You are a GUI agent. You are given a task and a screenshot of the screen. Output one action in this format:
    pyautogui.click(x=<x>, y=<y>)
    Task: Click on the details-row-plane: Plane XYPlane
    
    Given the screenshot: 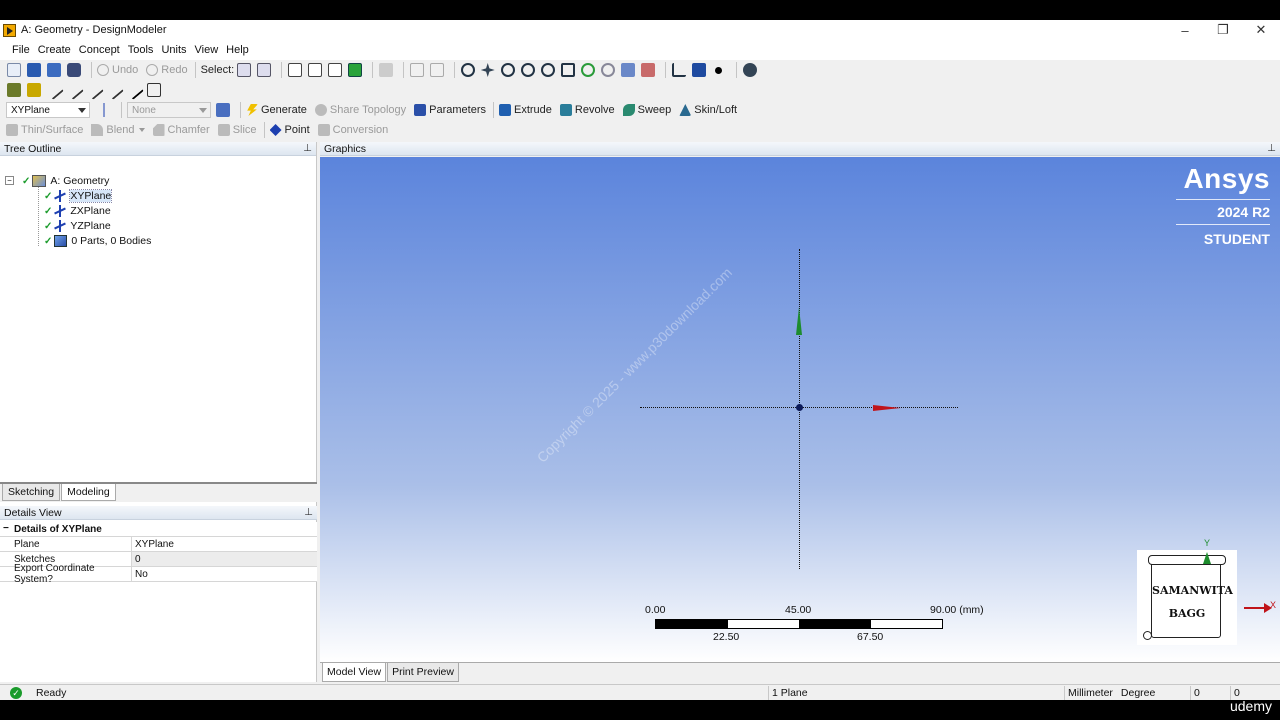 What is the action you would take?
    pyautogui.click(x=158, y=544)
    